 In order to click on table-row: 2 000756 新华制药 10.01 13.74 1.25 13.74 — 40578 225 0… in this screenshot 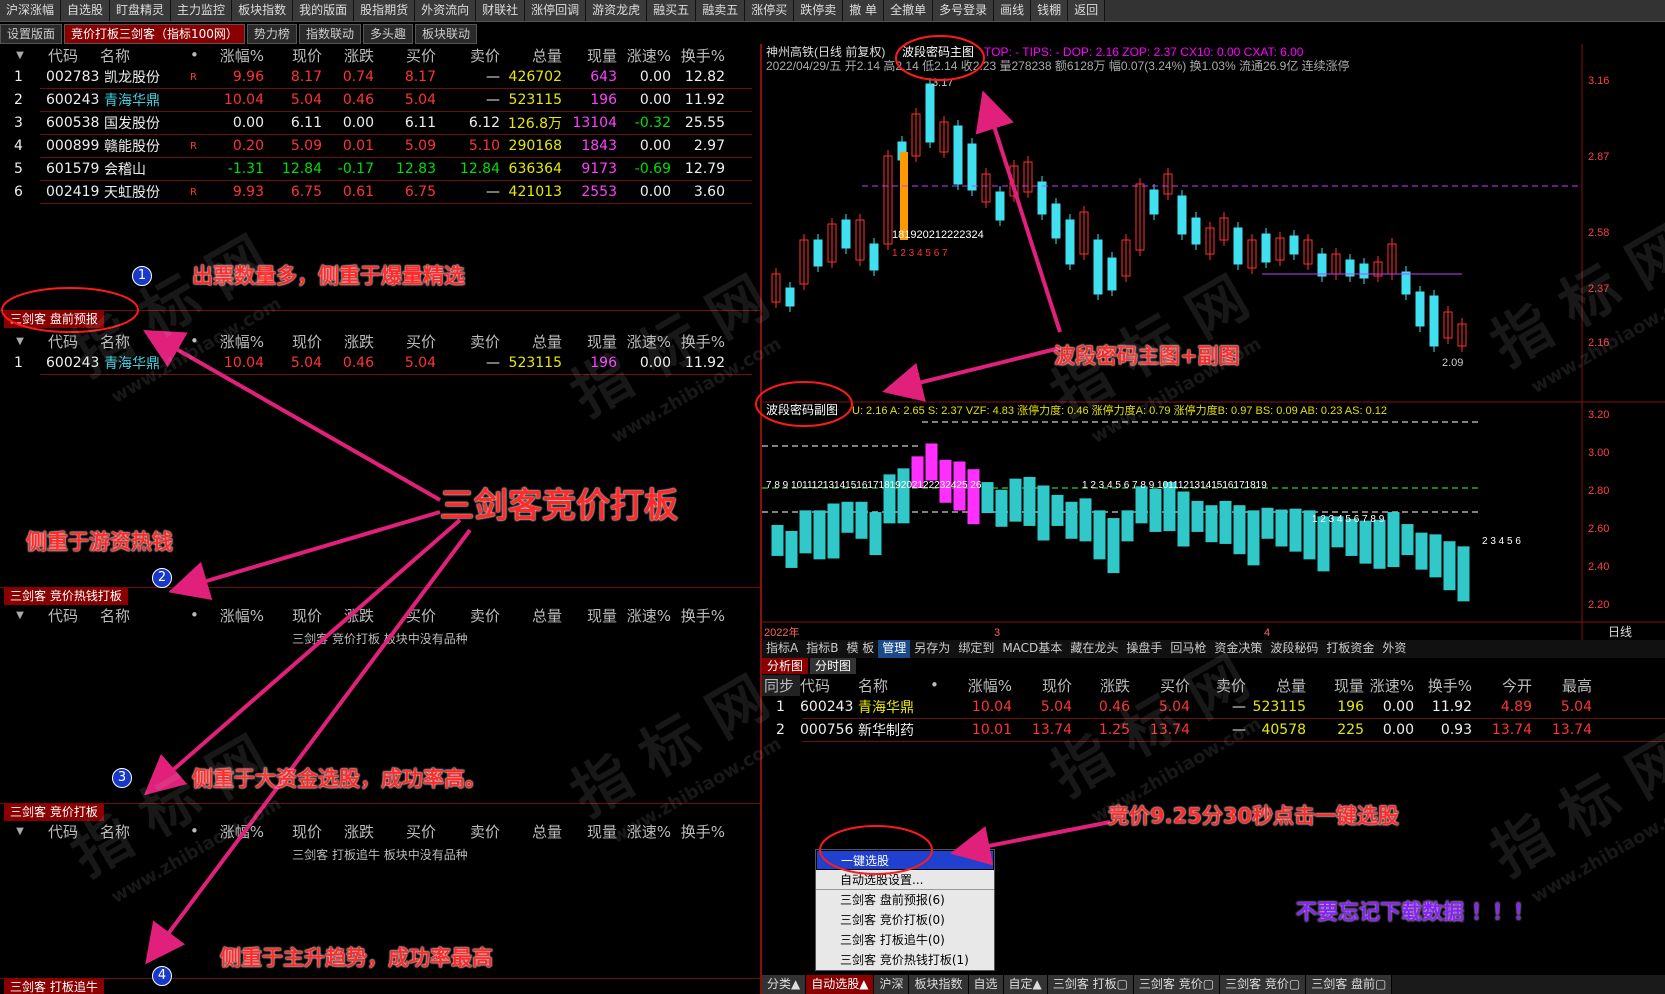, I will do `click(1213, 730)`.